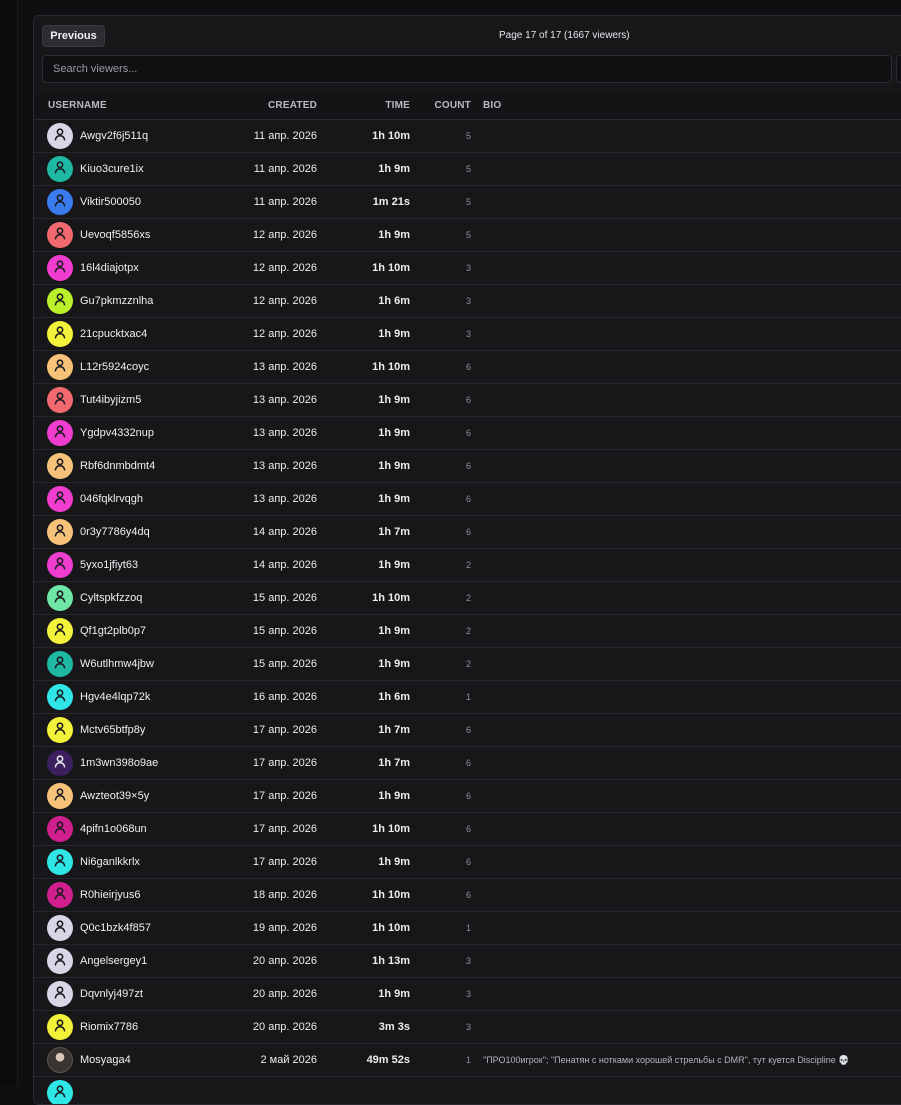  I want to click on username-cell: Ni6ganlkkrlx, so click(110, 862).